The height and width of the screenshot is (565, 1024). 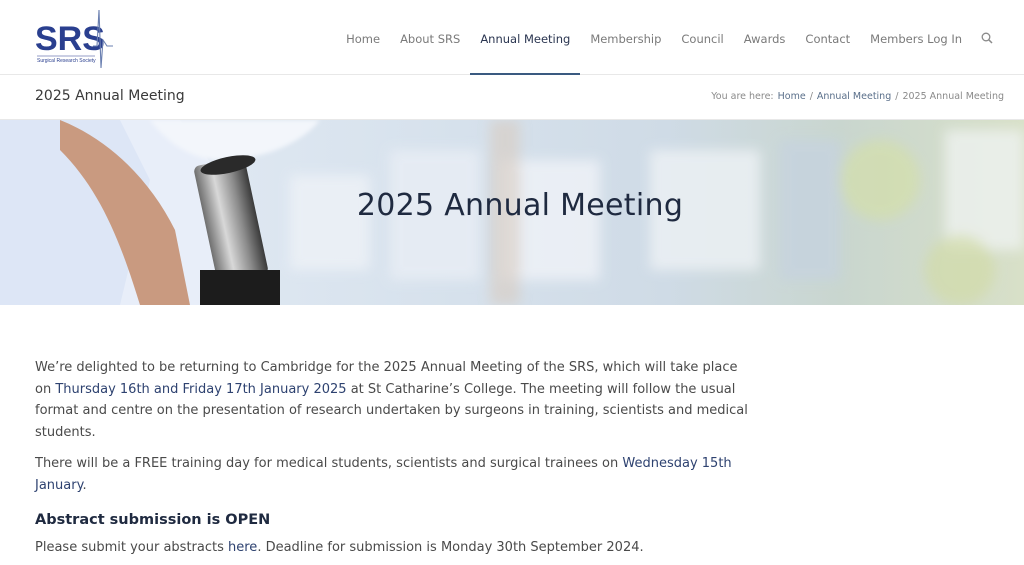 What do you see at coordinates (520, 205) in the screenshot?
I see `hero-title: 2025 Annual Meeting` at bounding box center [520, 205].